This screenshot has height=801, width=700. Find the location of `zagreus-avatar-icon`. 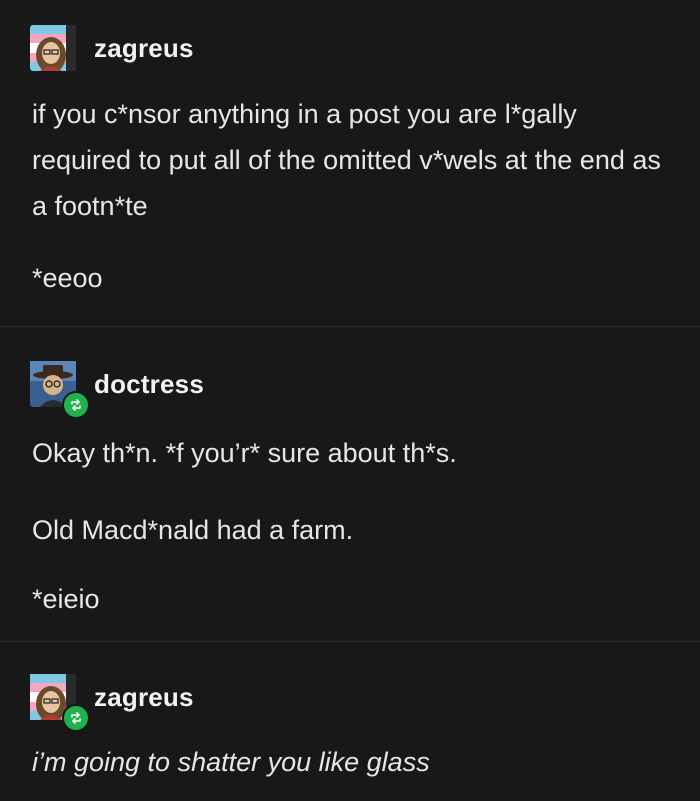

zagreus-avatar-icon is located at coordinates (53, 48).